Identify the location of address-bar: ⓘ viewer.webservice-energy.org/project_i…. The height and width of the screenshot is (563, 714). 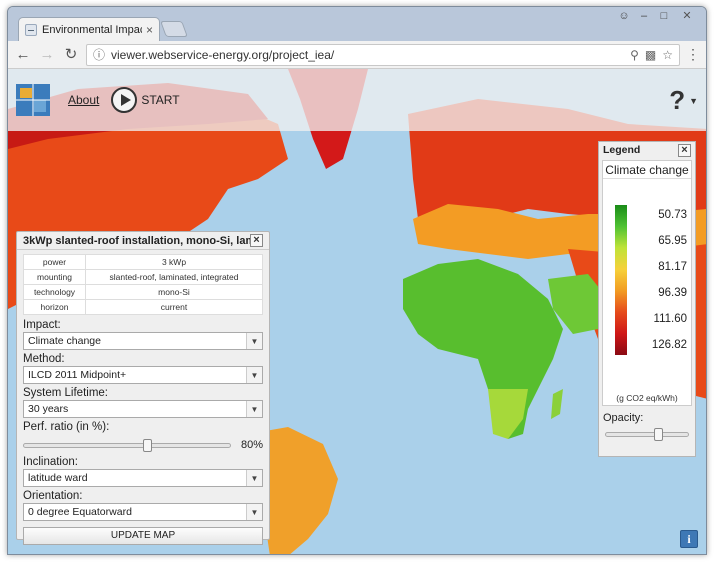
(383, 54).